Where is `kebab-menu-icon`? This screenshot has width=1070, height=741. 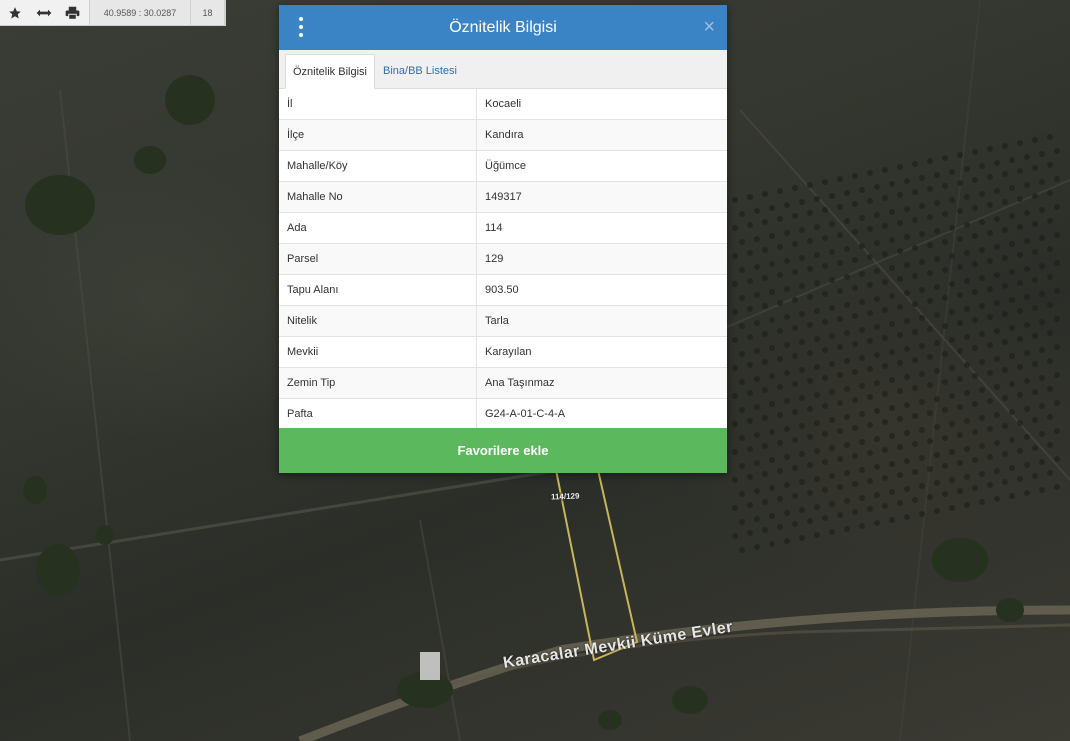
kebab-menu-icon is located at coordinates (301, 27).